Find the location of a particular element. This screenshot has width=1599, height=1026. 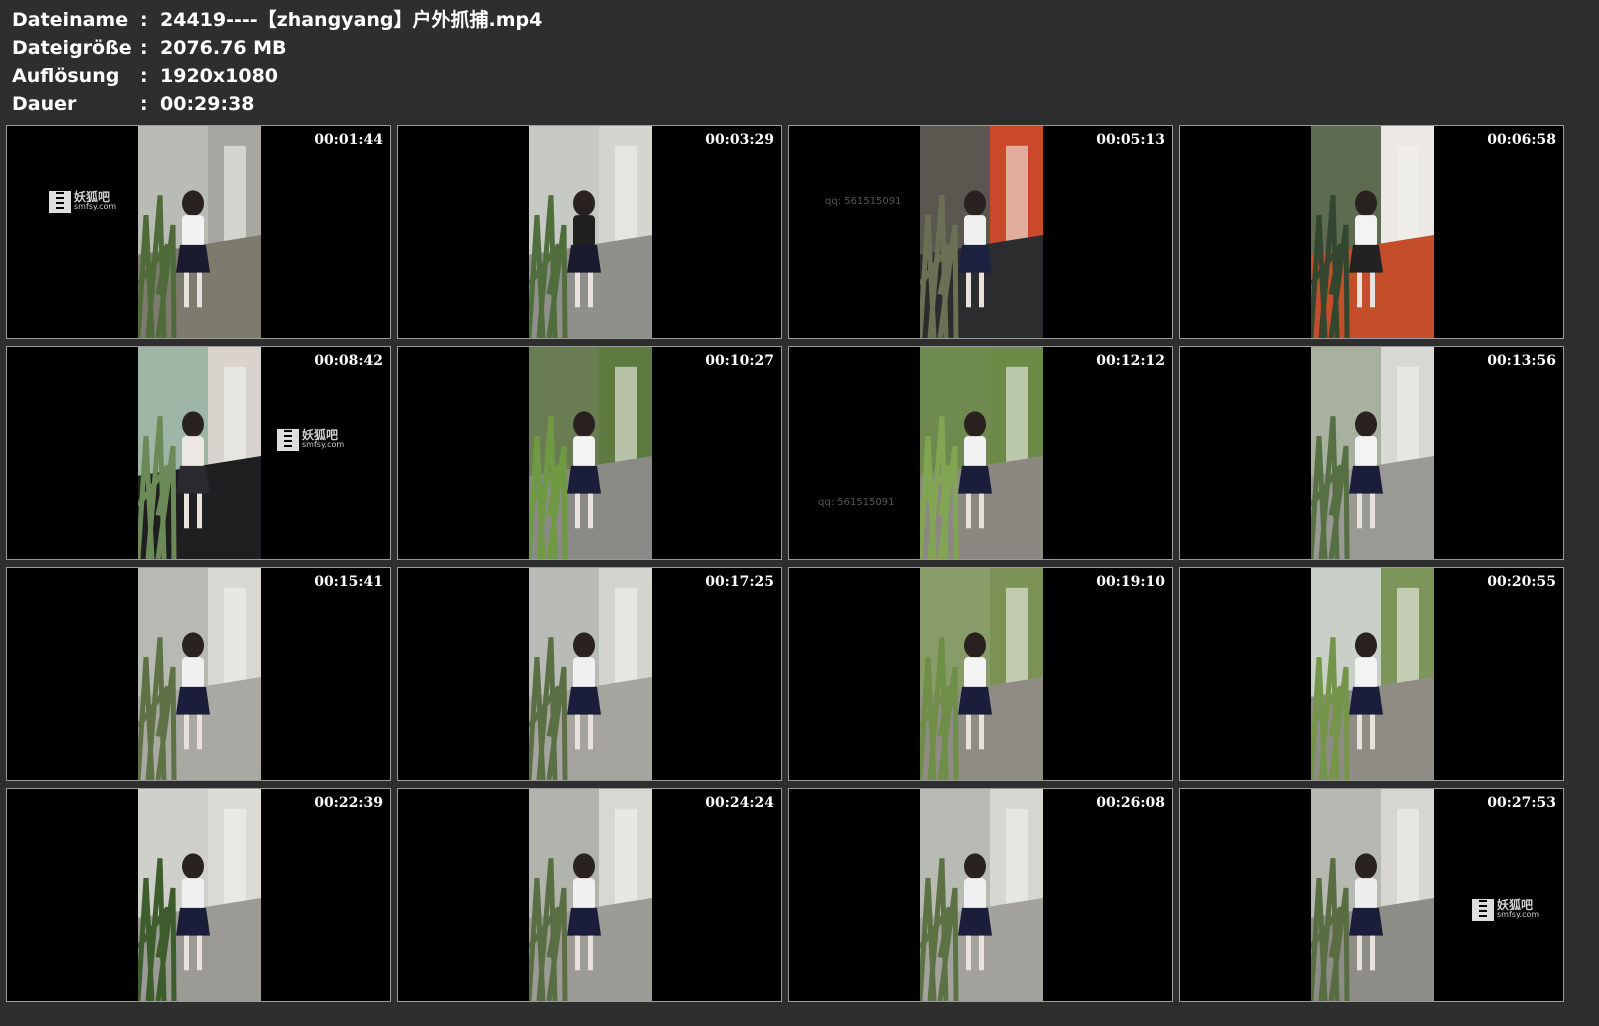

timestamp-label: 00:24:24 is located at coordinates (739, 803).